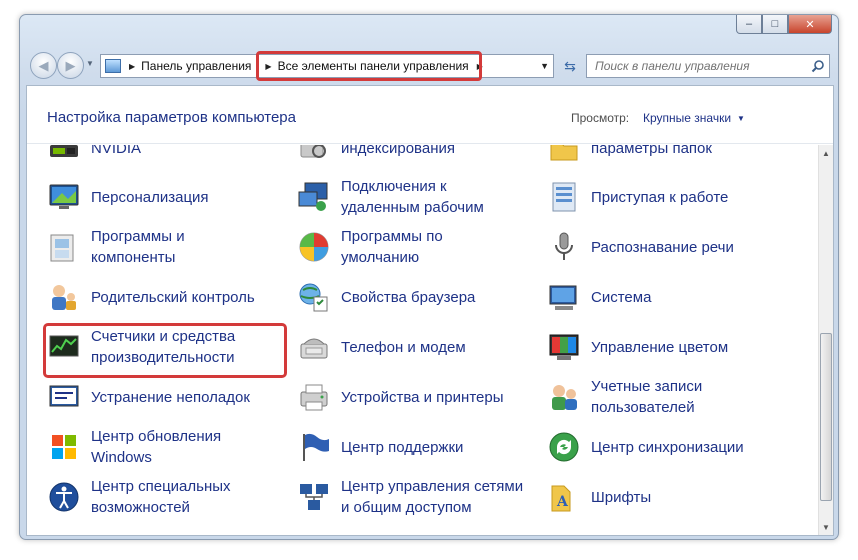  Describe the element at coordinates (564, 297) in the screenshot. I see `system-icon` at that location.